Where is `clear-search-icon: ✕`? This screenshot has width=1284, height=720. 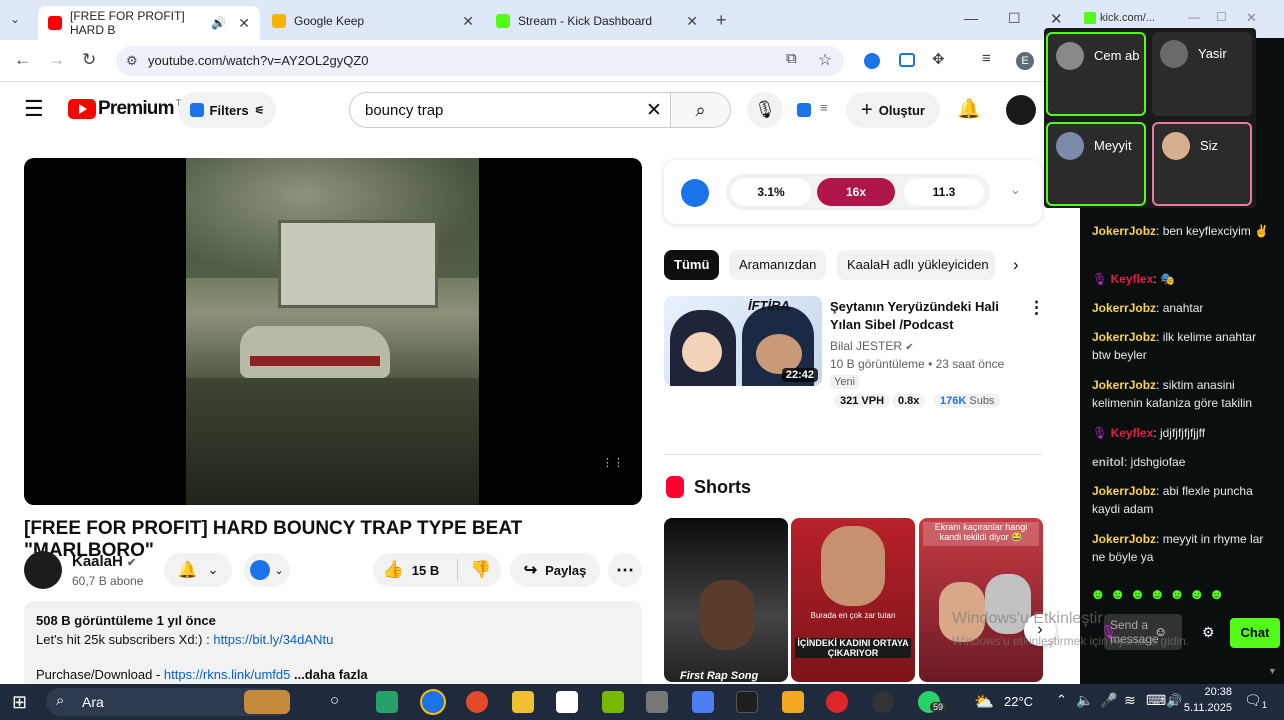
clear-search-icon: ✕ is located at coordinates (654, 110).